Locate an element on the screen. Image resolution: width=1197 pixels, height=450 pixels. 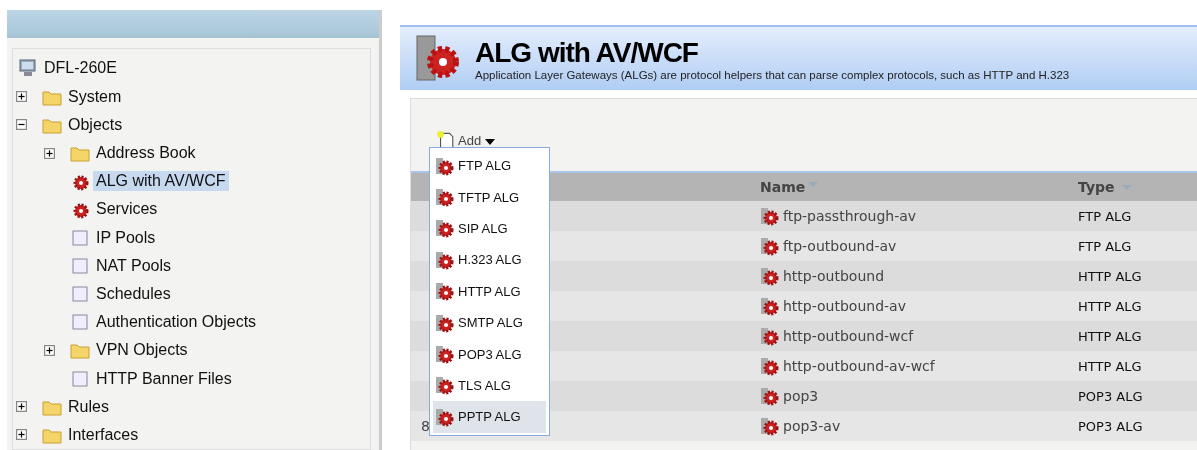
menu-item: SIP ALG is located at coordinates (489, 228).